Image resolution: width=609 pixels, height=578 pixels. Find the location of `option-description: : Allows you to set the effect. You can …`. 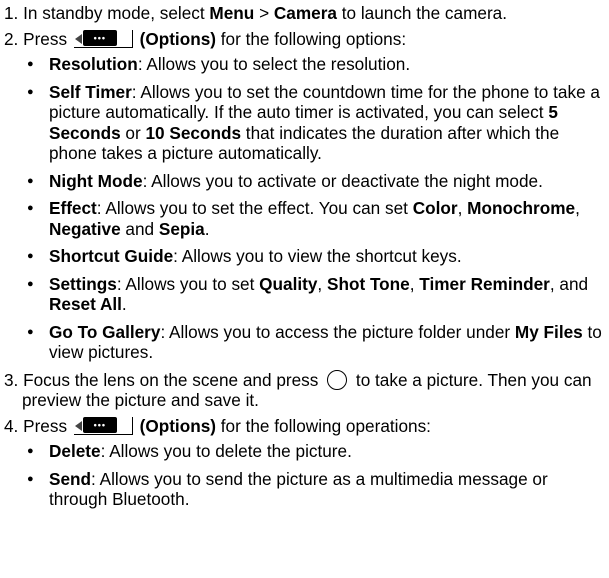

option-description: : Allows you to set the effect. You can … is located at coordinates (254, 208).